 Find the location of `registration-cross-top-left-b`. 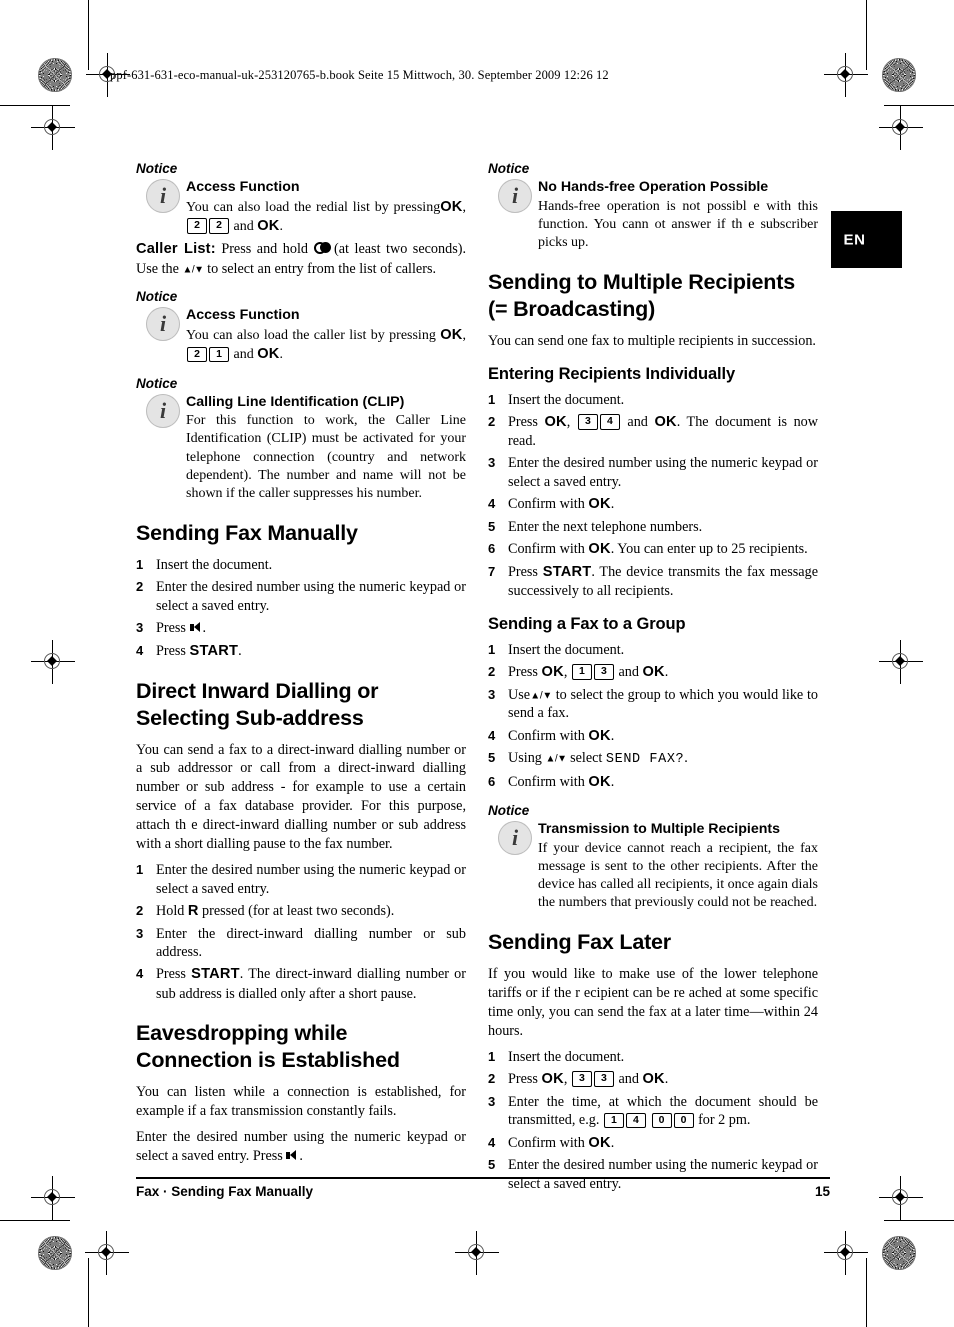

registration-cross-top-left-b is located at coordinates (53, 128).